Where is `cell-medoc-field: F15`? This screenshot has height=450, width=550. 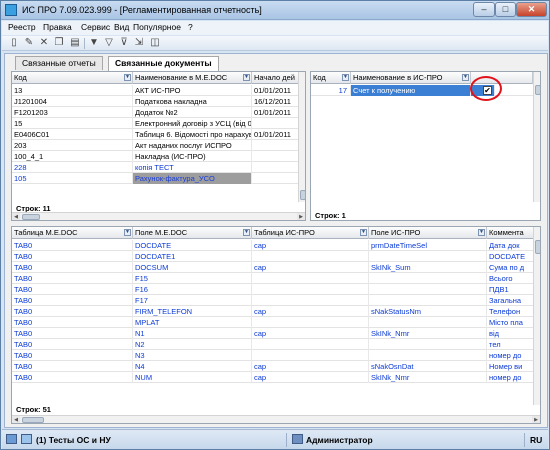 cell-medoc-field: F15 is located at coordinates (192, 278).